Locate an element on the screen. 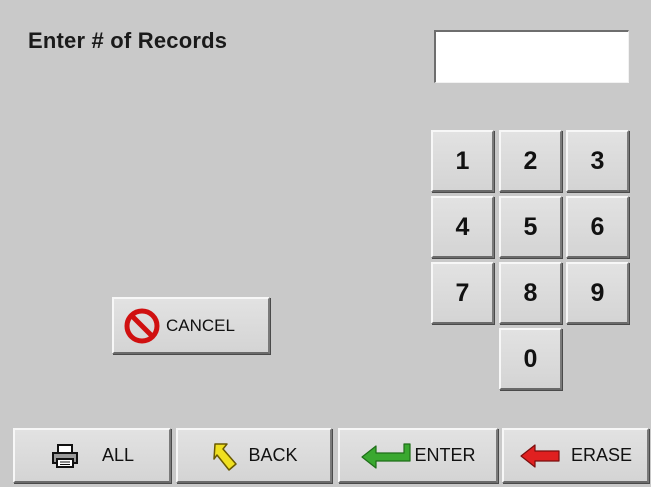  printer-icon is located at coordinates (65, 456).